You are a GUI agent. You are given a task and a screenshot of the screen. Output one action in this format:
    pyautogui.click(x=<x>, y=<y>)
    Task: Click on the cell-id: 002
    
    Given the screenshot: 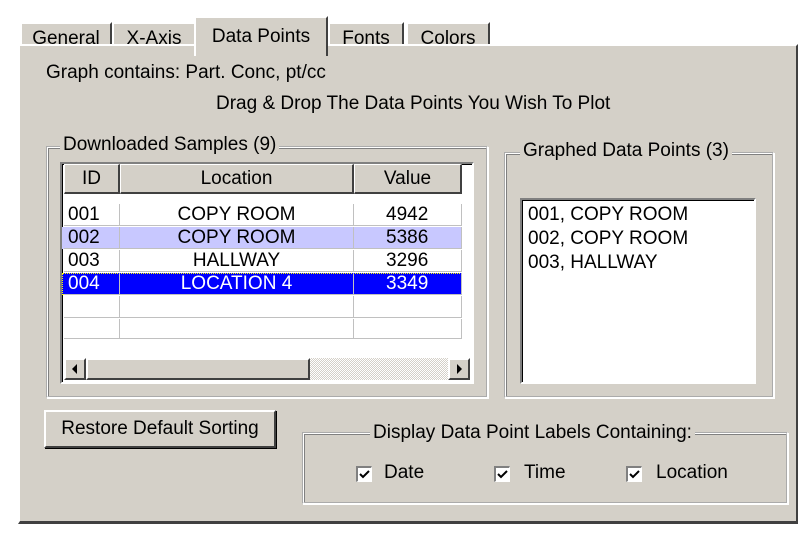 What is the action you would take?
    pyautogui.click(x=92, y=238)
    